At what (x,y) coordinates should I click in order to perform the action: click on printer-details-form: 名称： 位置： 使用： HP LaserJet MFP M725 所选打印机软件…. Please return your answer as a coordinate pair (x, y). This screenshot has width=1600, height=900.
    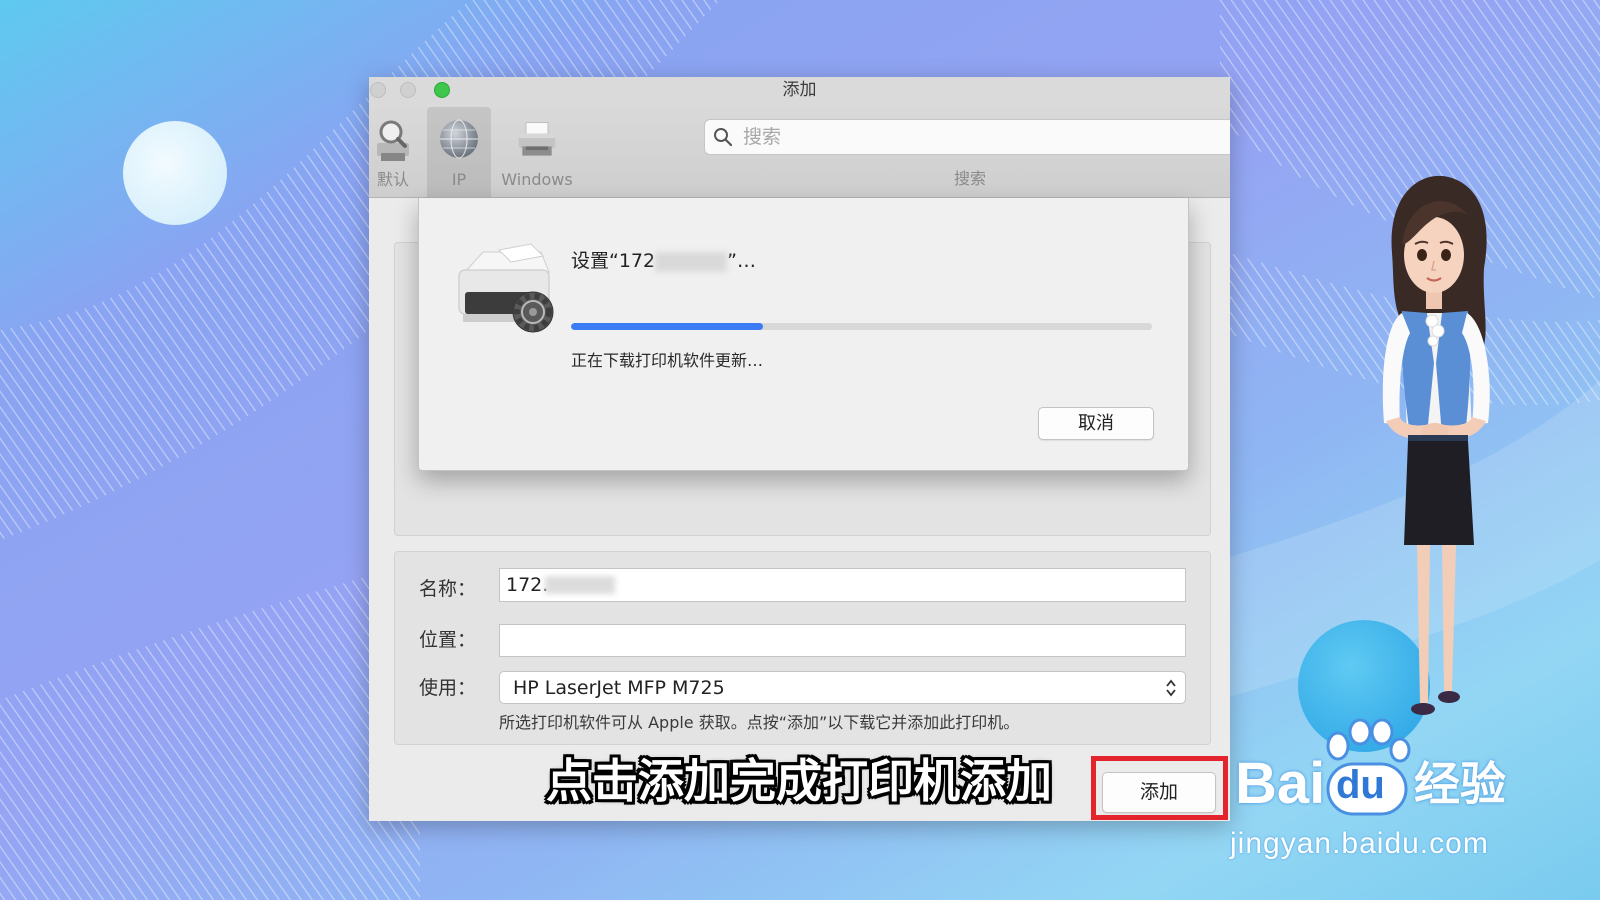
    Looking at the image, I should click on (802, 648).